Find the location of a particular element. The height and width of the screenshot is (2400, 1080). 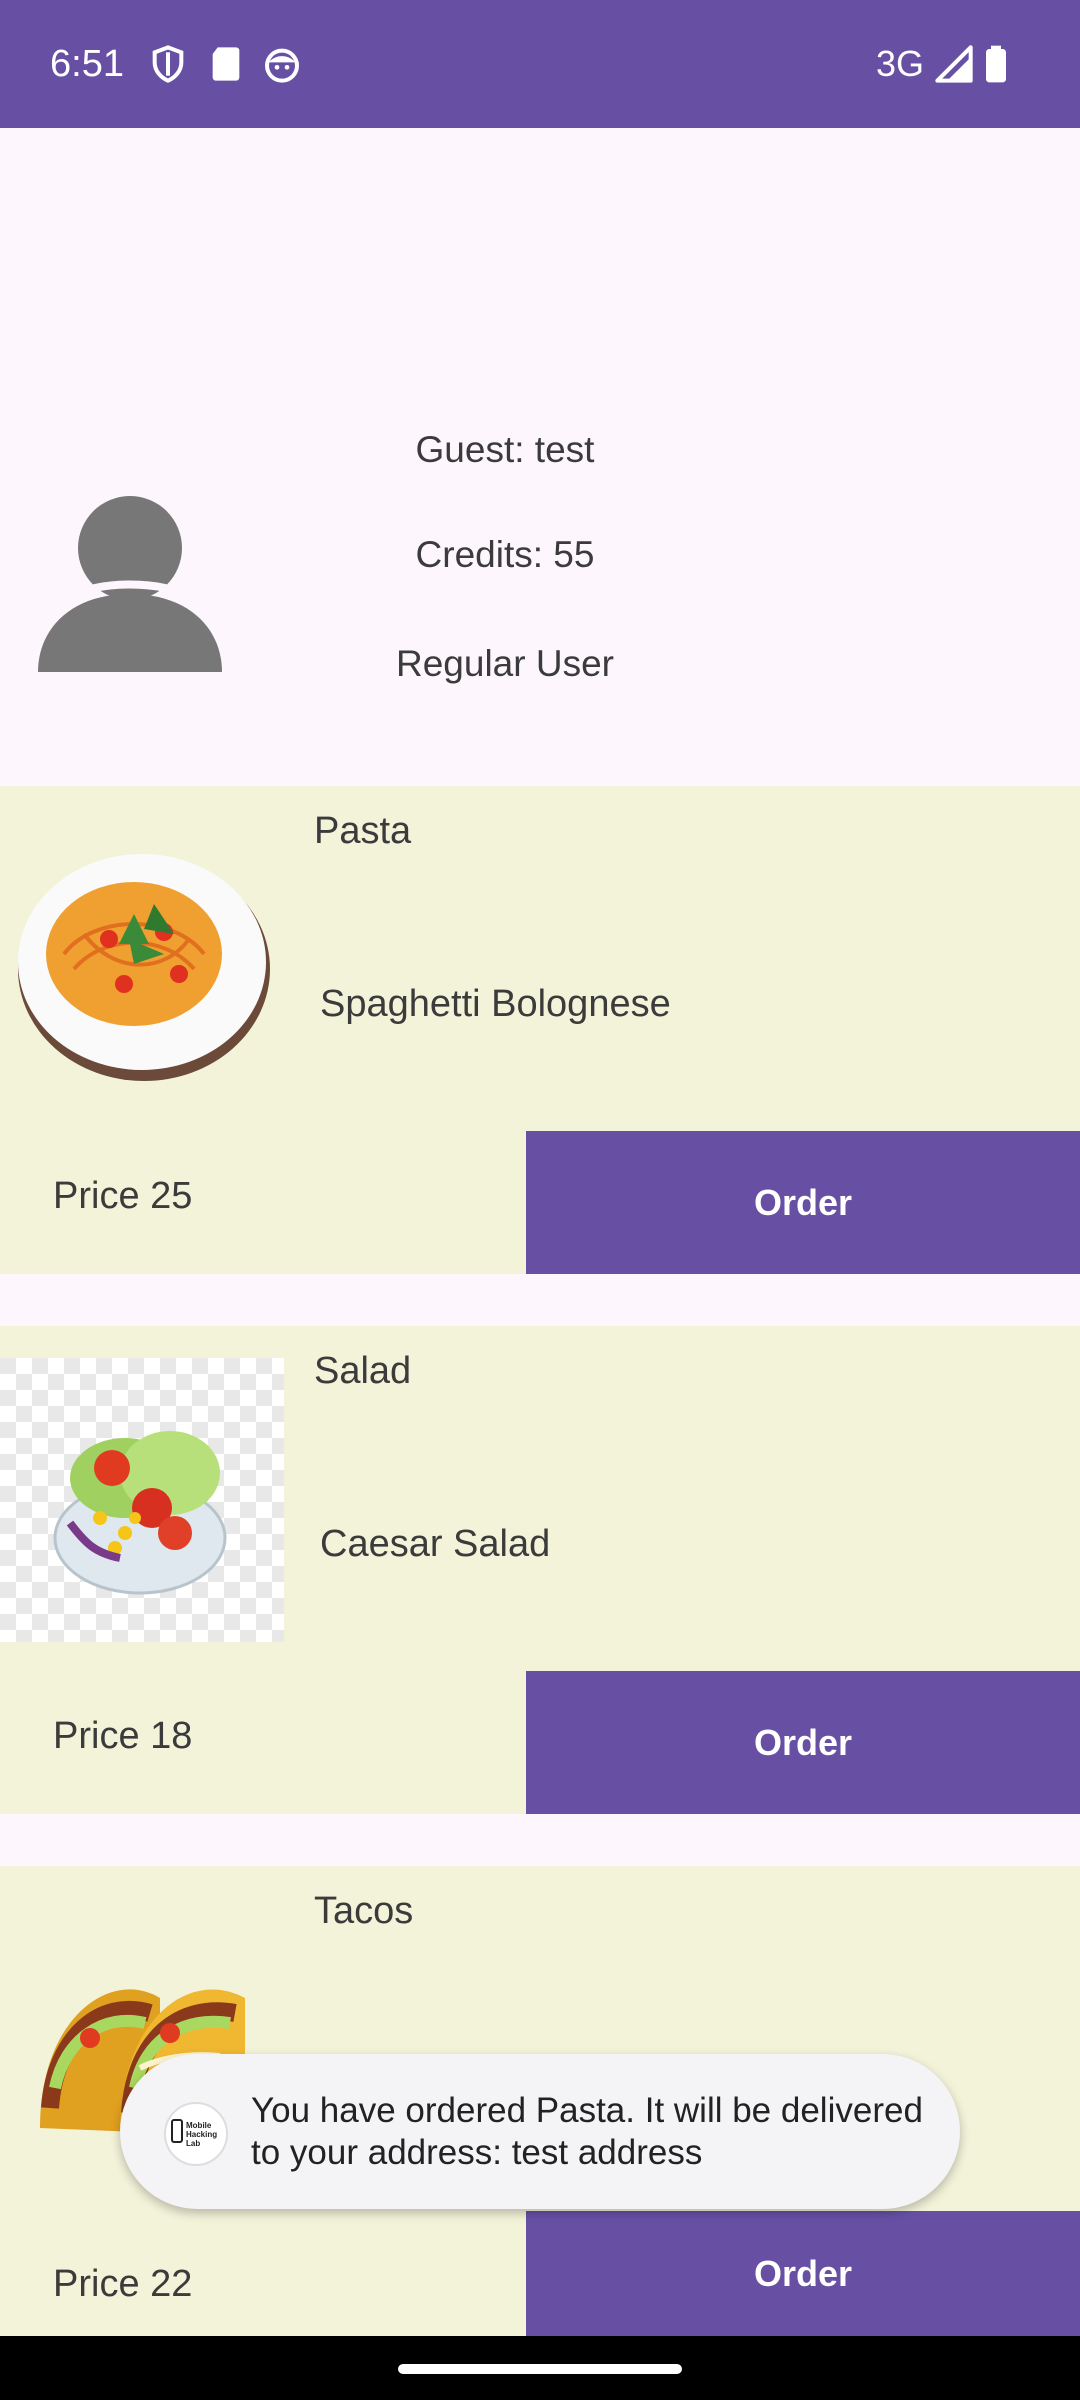

network-type: 3G is located at coordinates (900, 63).